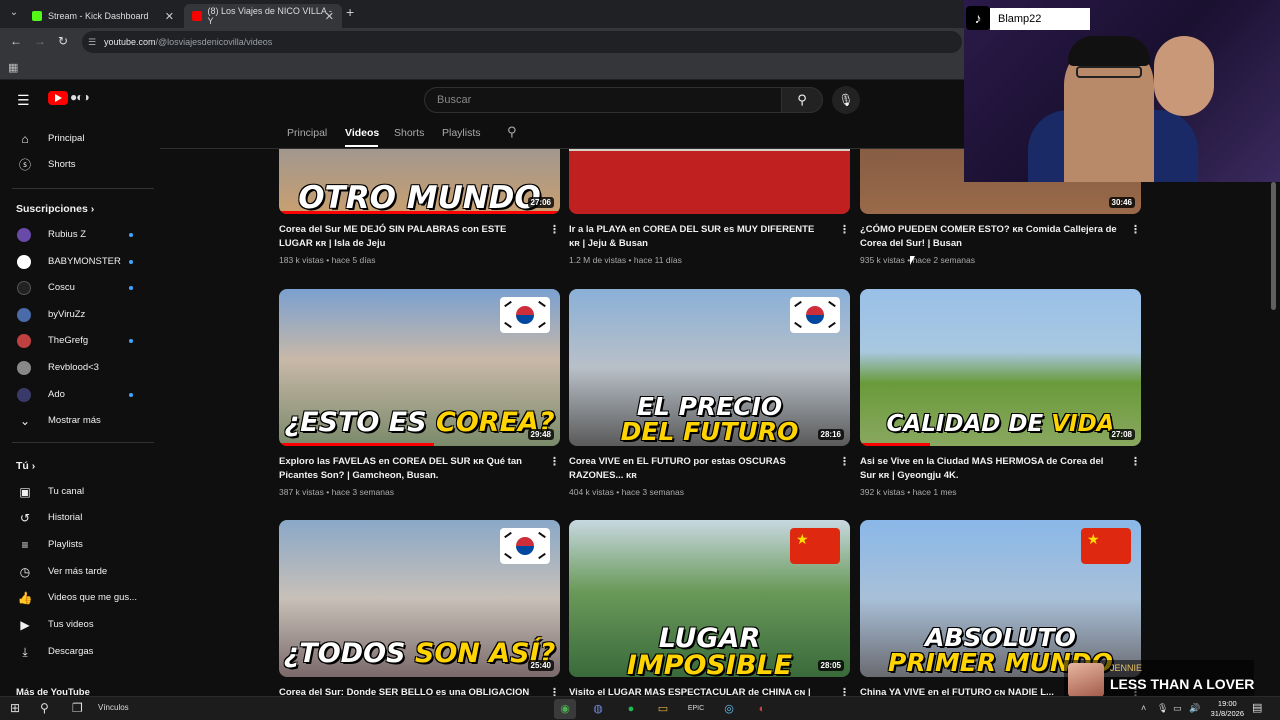  Describe the element at coordinates (23, 100) in the screenshot. I see `menu-icon: ☰` at that location.